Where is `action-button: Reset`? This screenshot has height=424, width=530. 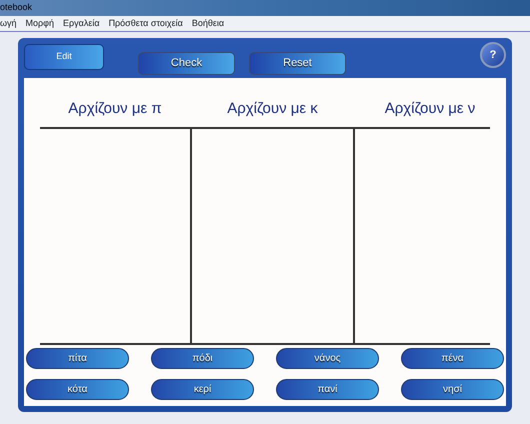 action-button: Reset is located at coordinates (297, 63).